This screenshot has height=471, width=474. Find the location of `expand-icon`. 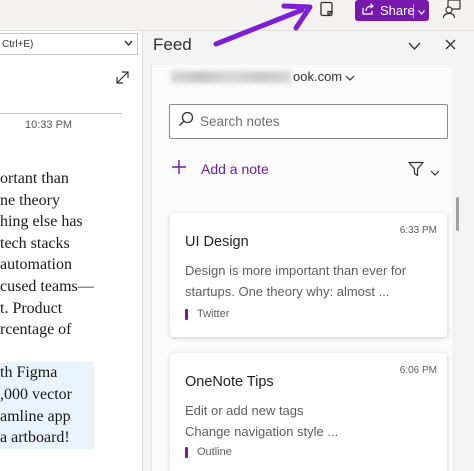

expand-icon is located at coordinates (122, 80).